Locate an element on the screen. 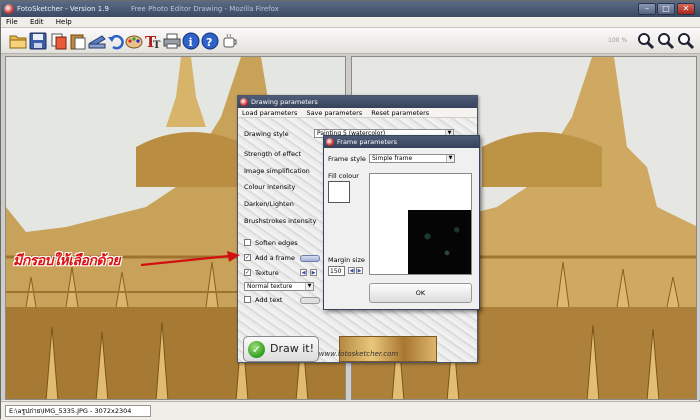  svg-text: T is located at coordinates (157, 45).